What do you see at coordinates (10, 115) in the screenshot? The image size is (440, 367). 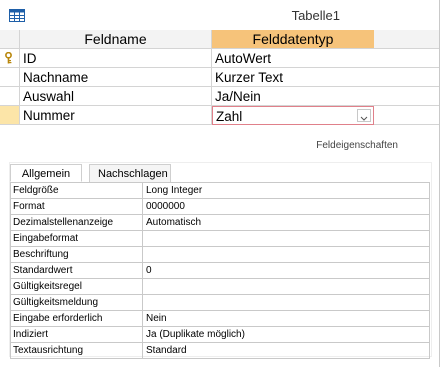 I see `row-selector-active` at bounding box center [10, 115].